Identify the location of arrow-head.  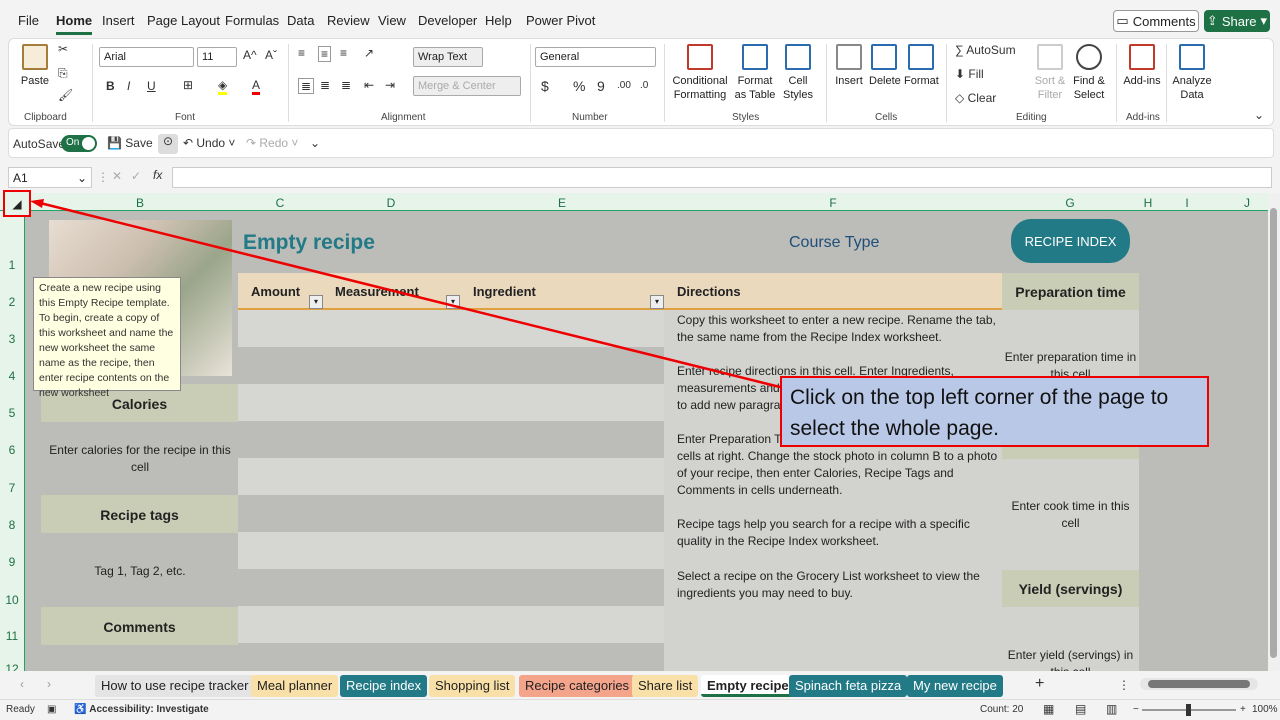
(37, 203).